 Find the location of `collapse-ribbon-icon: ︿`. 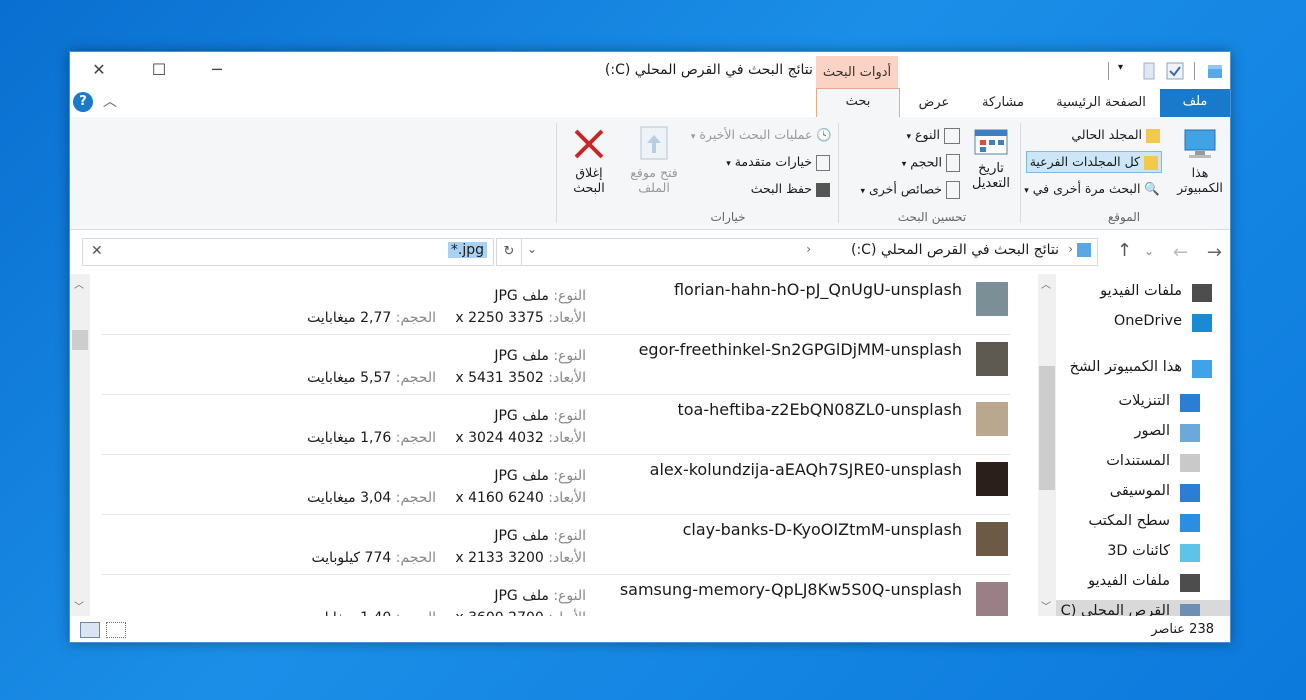

collapse-ribbon-icon: ︿ is located at coordinates (110, 101).